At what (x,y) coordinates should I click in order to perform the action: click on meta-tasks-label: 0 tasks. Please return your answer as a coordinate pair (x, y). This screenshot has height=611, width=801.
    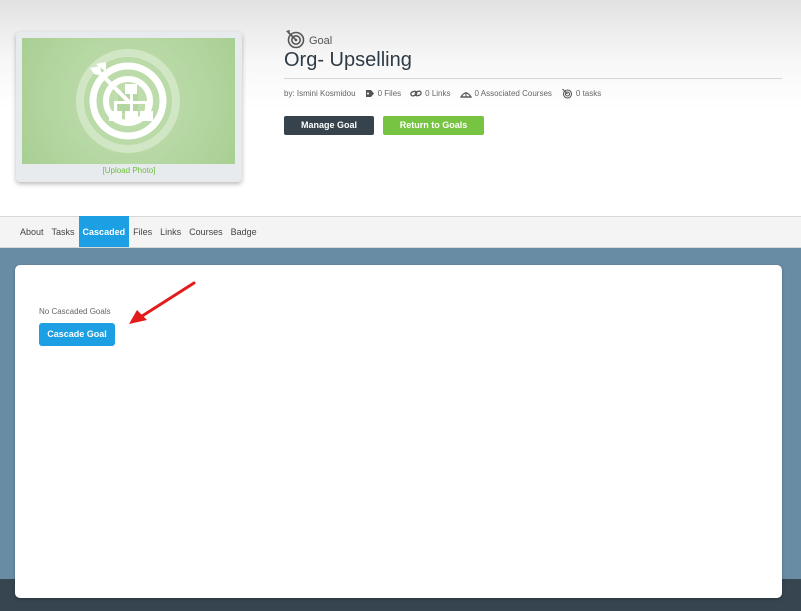
    Looking at the image, I should click on (588, 93).